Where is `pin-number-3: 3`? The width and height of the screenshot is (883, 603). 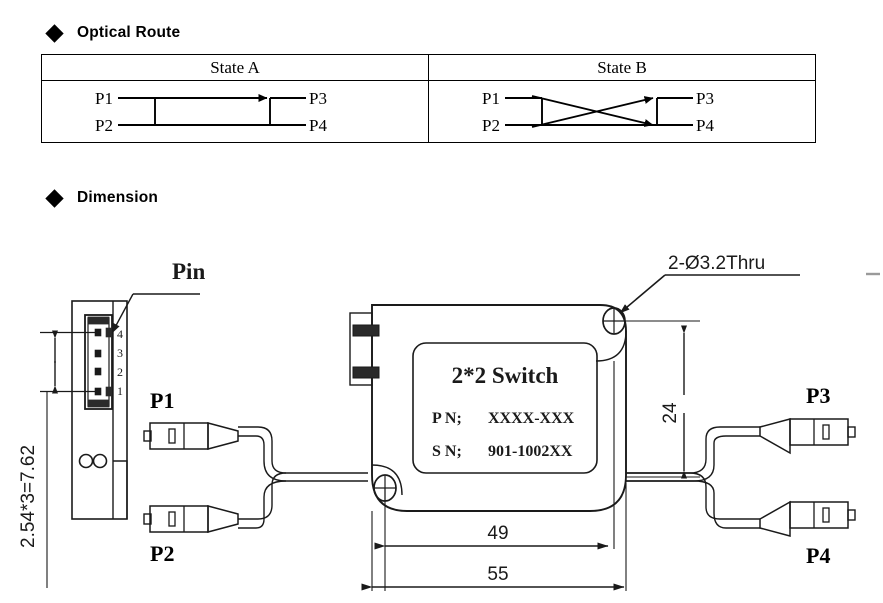
pin-number-3: 3 is located at coordinates (120, 353).